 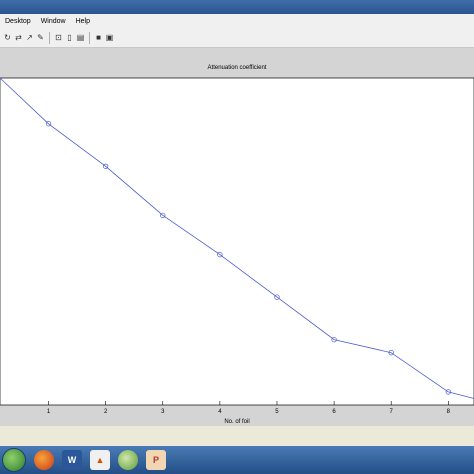 What do you see at coordinates (163, 412) in the screenshot?
I see `x-tick-label: 3` at bounding box center [163, 412].